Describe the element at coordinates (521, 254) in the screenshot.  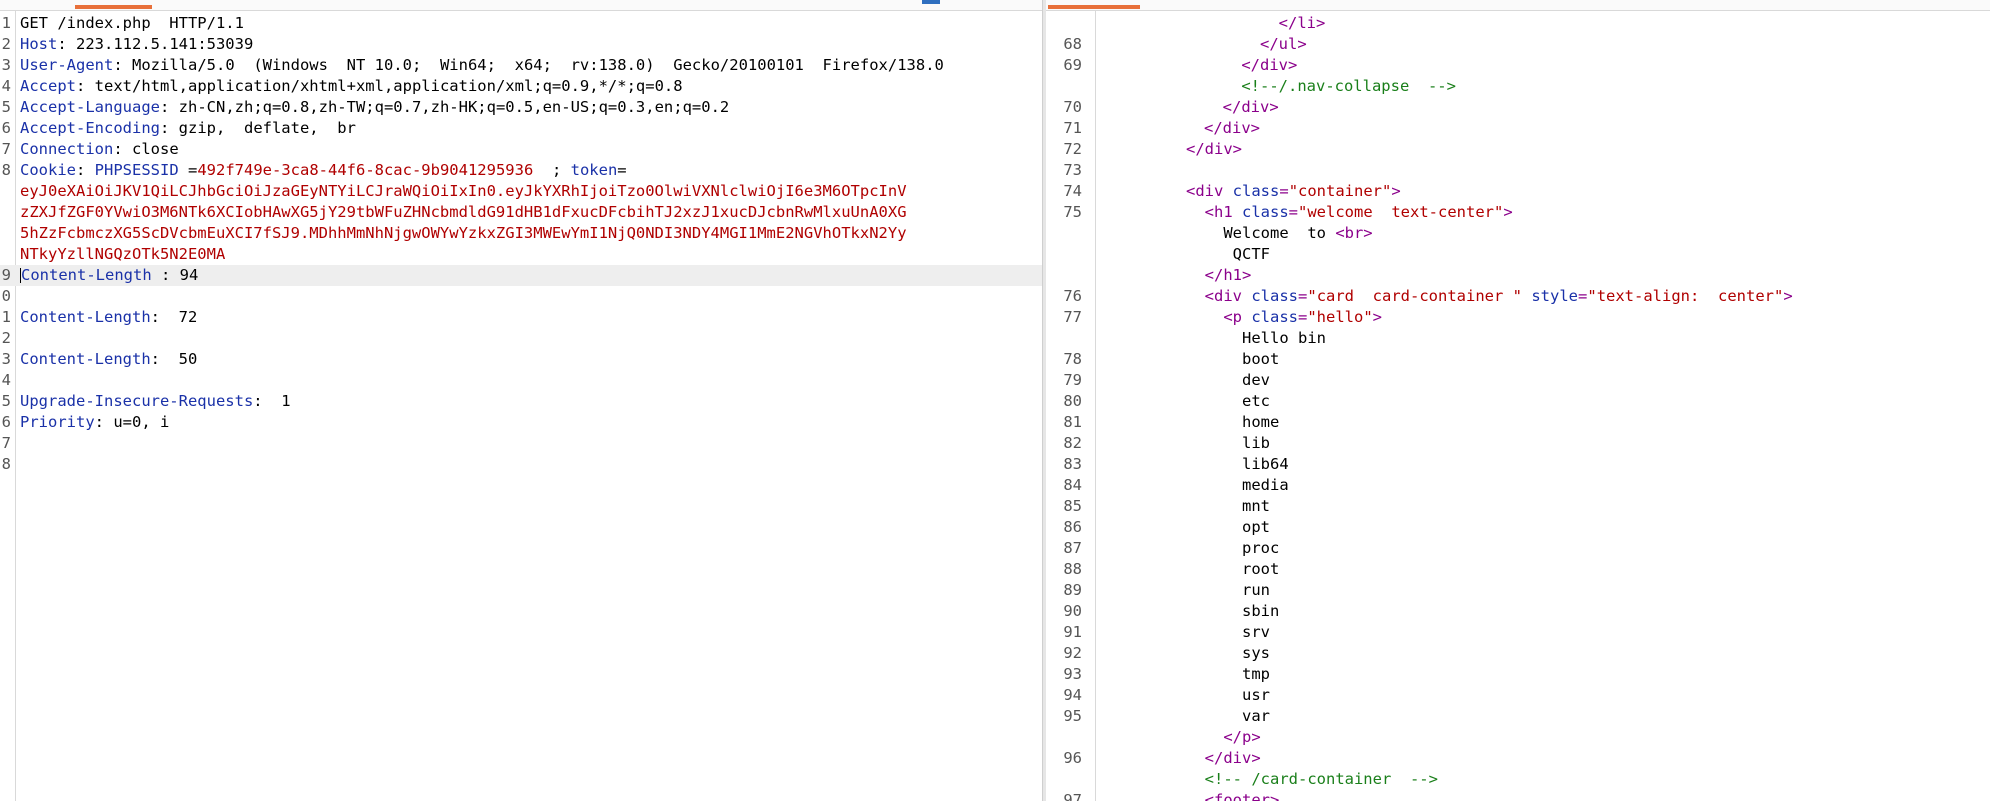
I see `cookie-line: NTkyYzllNGQzOTk5N2E0MA` at that location.